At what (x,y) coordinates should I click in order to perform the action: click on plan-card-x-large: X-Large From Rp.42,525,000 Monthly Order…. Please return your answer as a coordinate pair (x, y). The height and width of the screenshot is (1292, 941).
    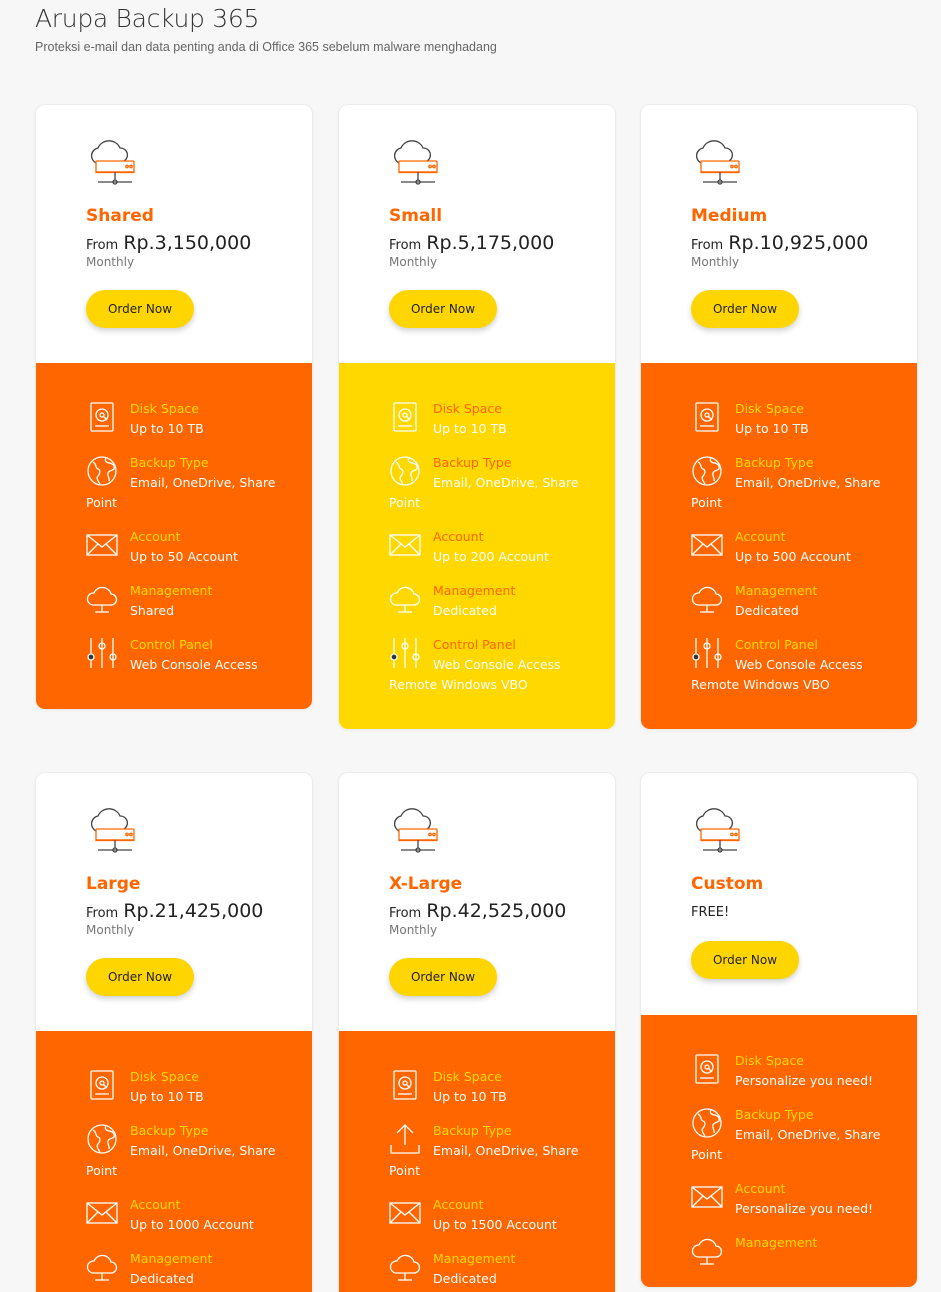
    Looking at the image, I should click on (477, 1032).